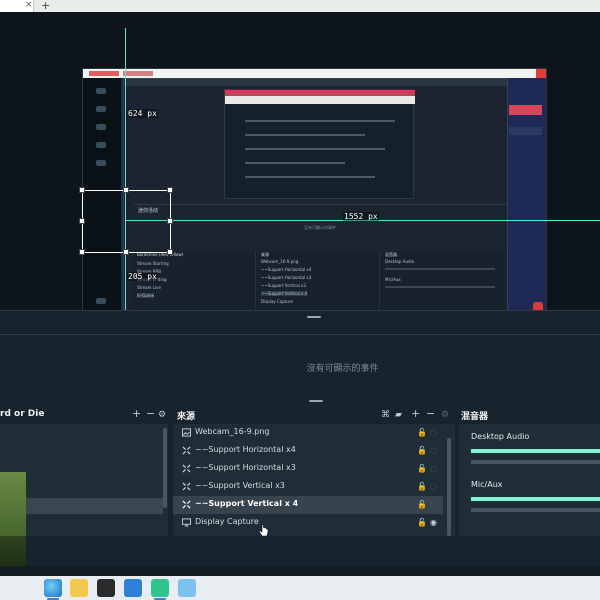  I want to click on toolbar-band, so click(300, 20).